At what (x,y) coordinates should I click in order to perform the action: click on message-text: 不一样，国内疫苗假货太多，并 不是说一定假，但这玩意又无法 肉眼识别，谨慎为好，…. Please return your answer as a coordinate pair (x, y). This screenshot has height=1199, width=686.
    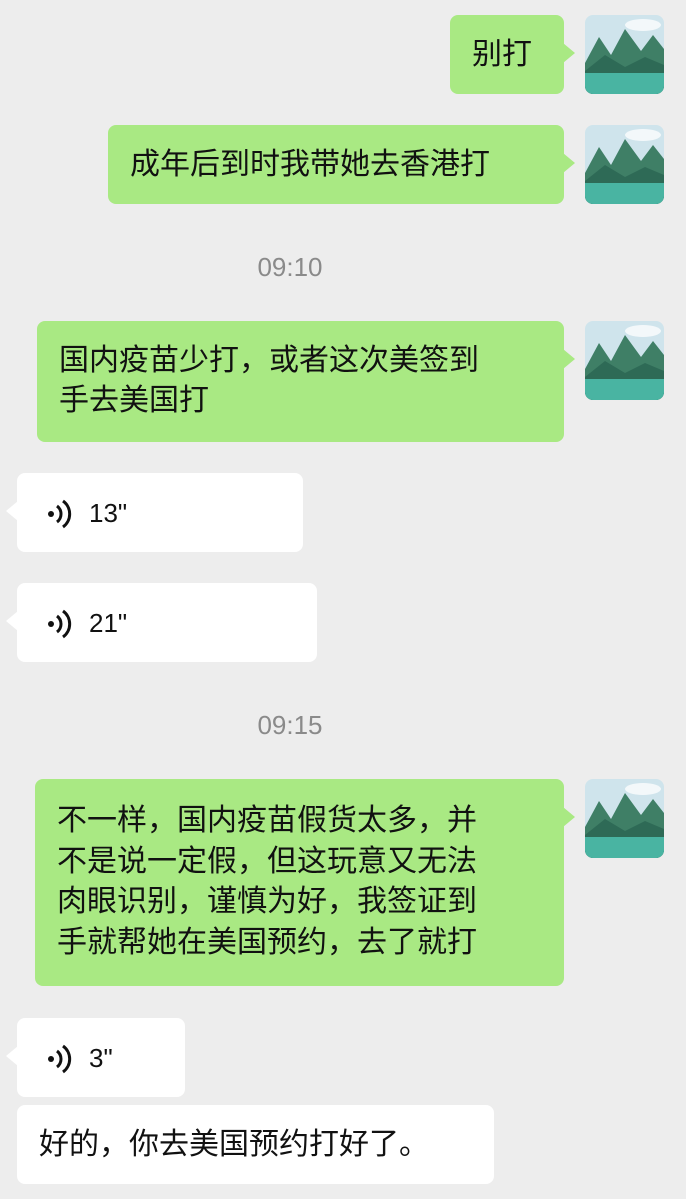
    Looking at the image, I should click on (267, 881).